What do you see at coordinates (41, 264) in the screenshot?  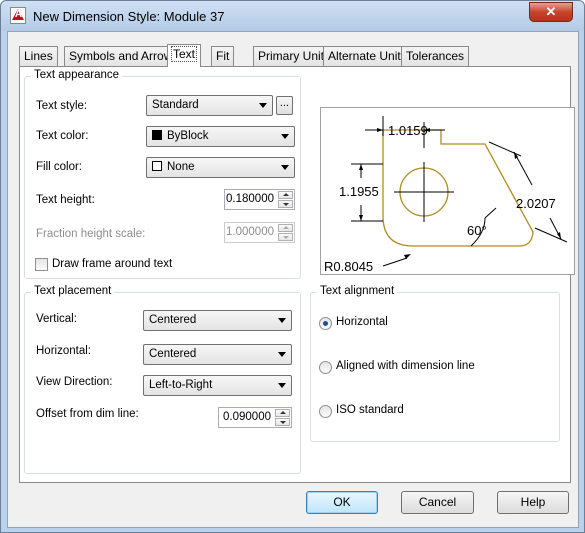 I see `draw-frame-checkbox` at bounding box center [41, 264].